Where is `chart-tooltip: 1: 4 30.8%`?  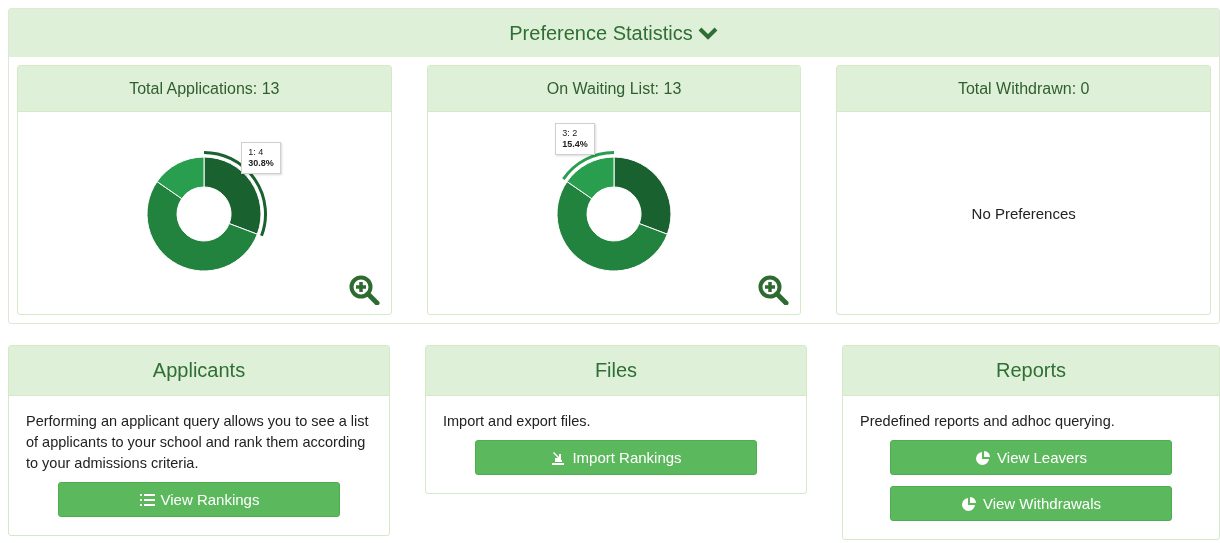
chart-tooltip: 1: 4 30.8% is located at coordinates (261, 158).